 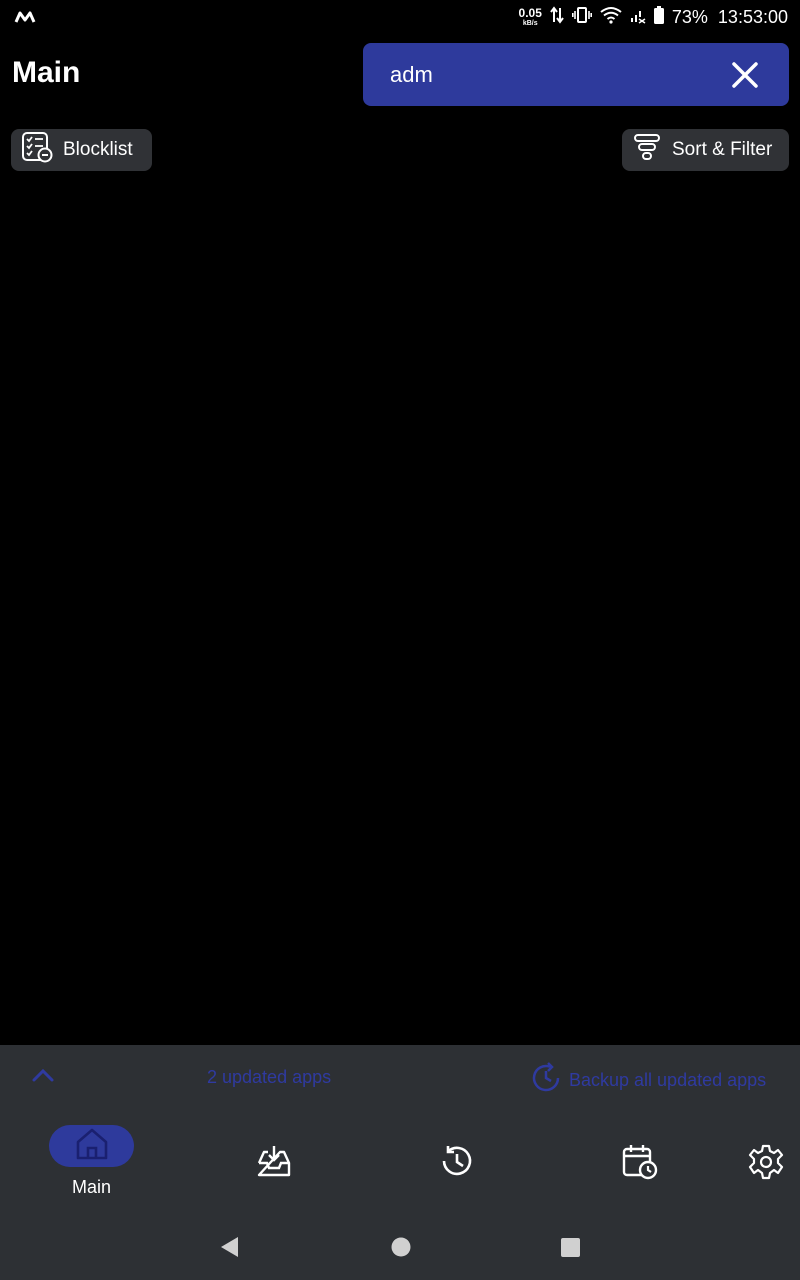 I want to click on calendar-clock-icon, so click(x=640, y=1164).